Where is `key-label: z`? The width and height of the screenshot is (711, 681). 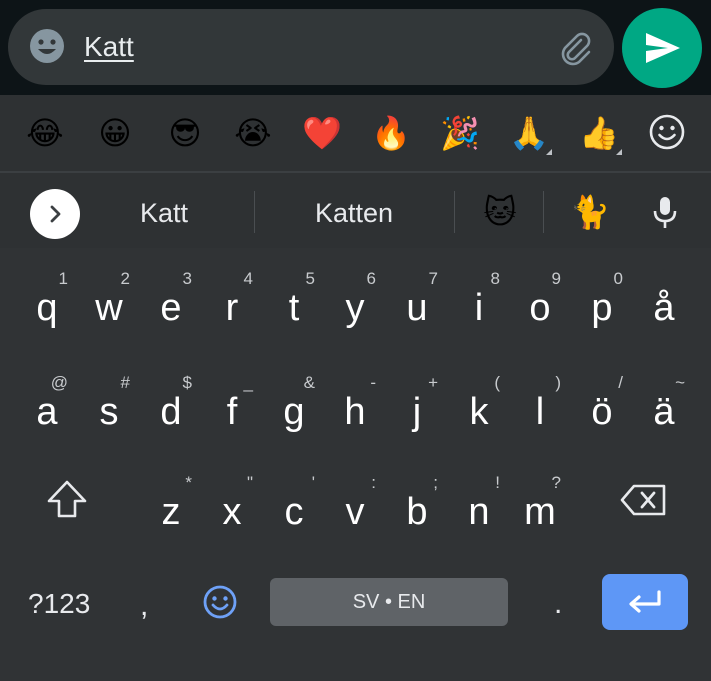
key-label: z is located at coordinates (171, 512).